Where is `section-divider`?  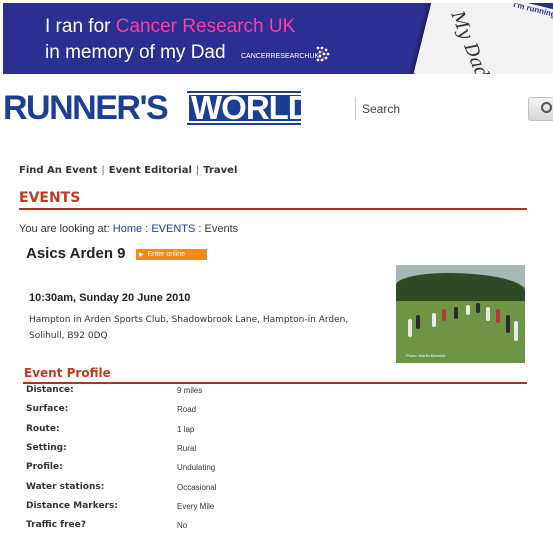
section-divider is located at coordinates (273, 209).